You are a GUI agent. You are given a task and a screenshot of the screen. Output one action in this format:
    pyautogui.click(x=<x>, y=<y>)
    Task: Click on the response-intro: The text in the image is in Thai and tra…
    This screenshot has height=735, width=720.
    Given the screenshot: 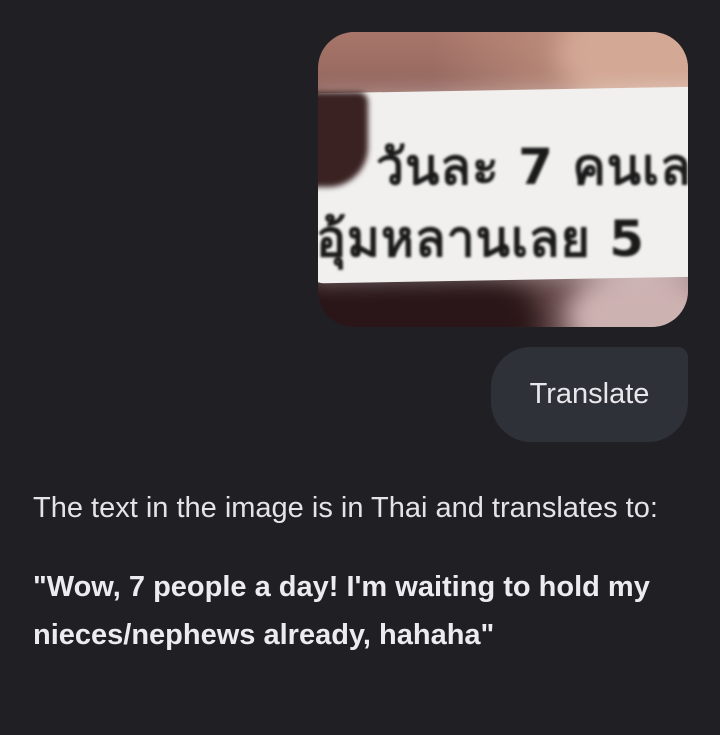 What is the action you would take?
    pyautogui.click(x=345, y=508)
    